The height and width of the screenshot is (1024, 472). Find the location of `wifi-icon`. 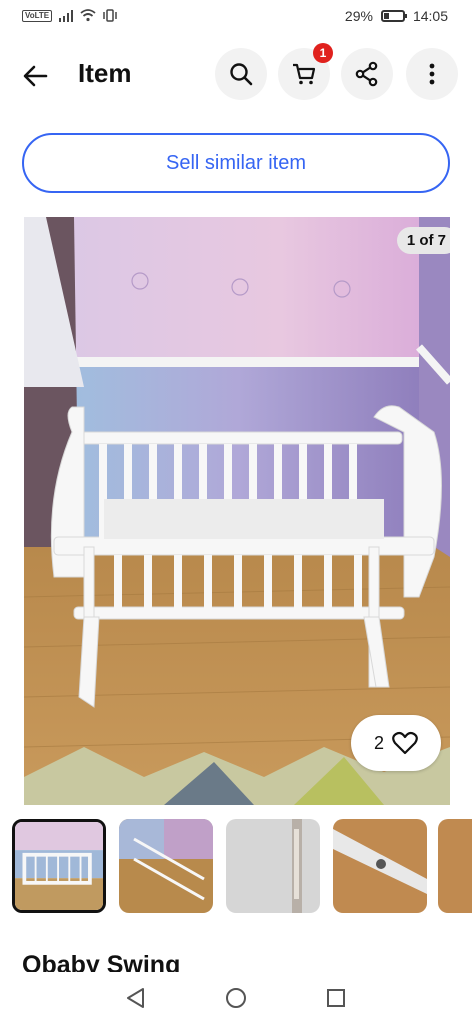

wifi-icon is located at coordinates (88, 15).